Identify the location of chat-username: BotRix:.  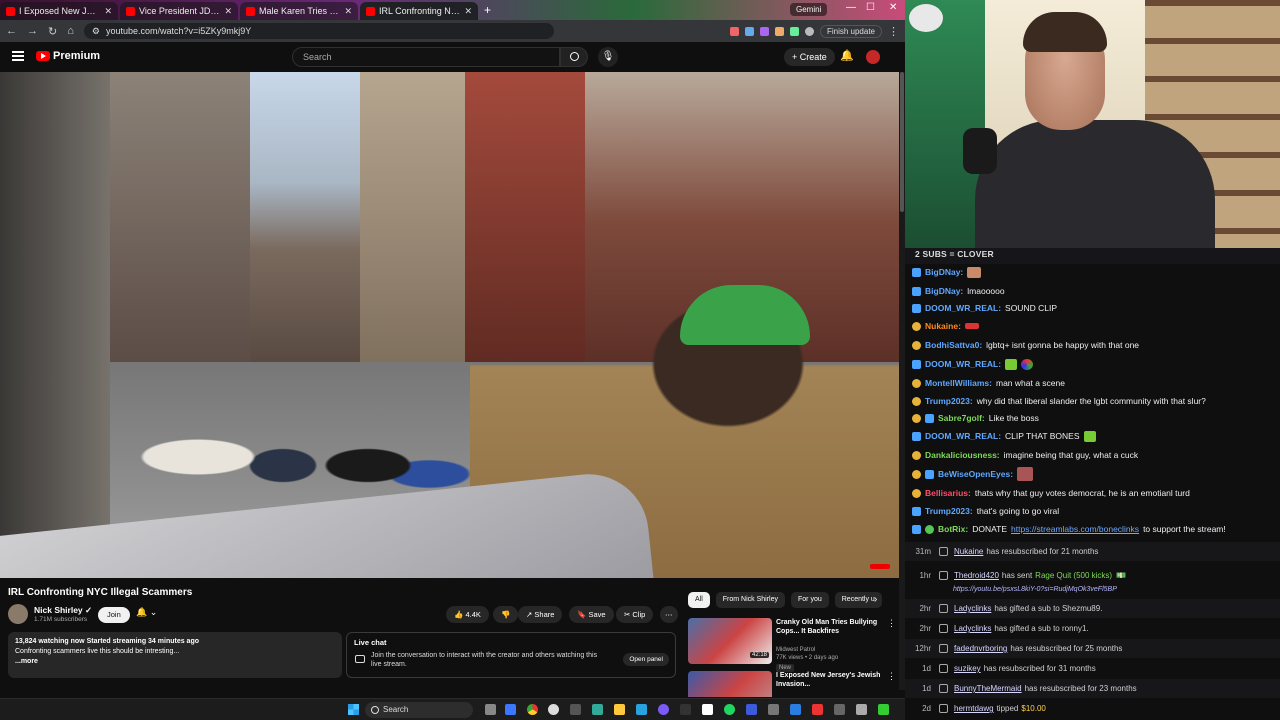
(953, 529).